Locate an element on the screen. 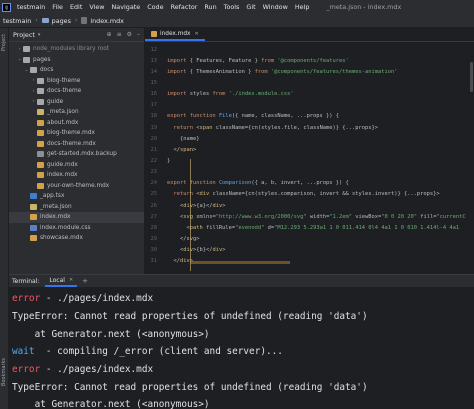  tree-item: showcase.mdx is located at coordinates (76, 238).